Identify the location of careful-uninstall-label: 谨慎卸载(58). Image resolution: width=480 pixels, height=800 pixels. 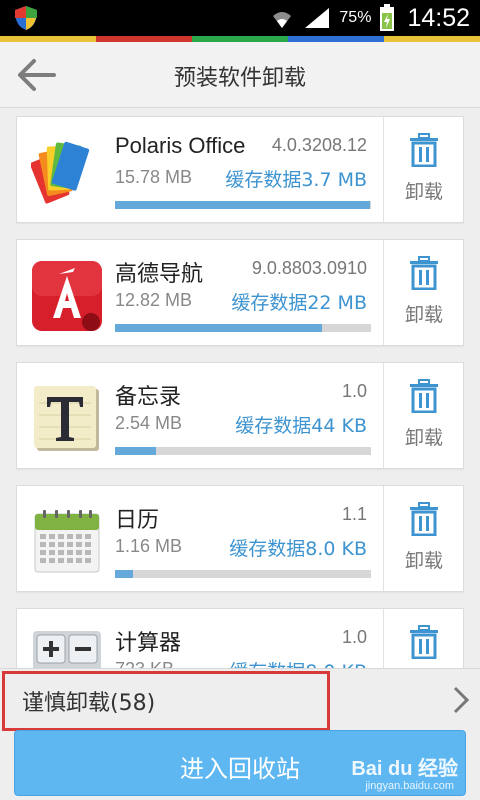
(89, 703).